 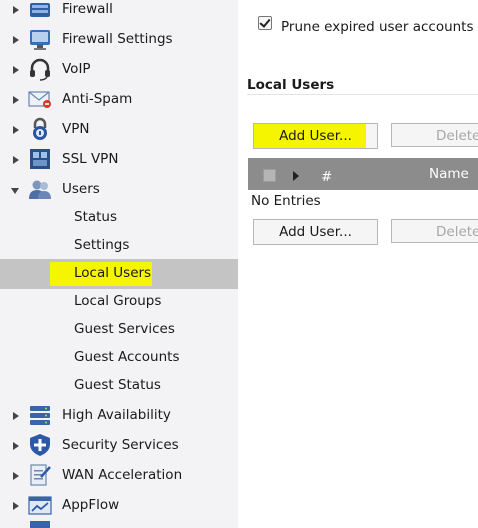 What do you see at coordinates (127, 357) in the screenshot?
I see `sidebar-subitem-label: Guest Accounts` at bounding box center [127, 357].